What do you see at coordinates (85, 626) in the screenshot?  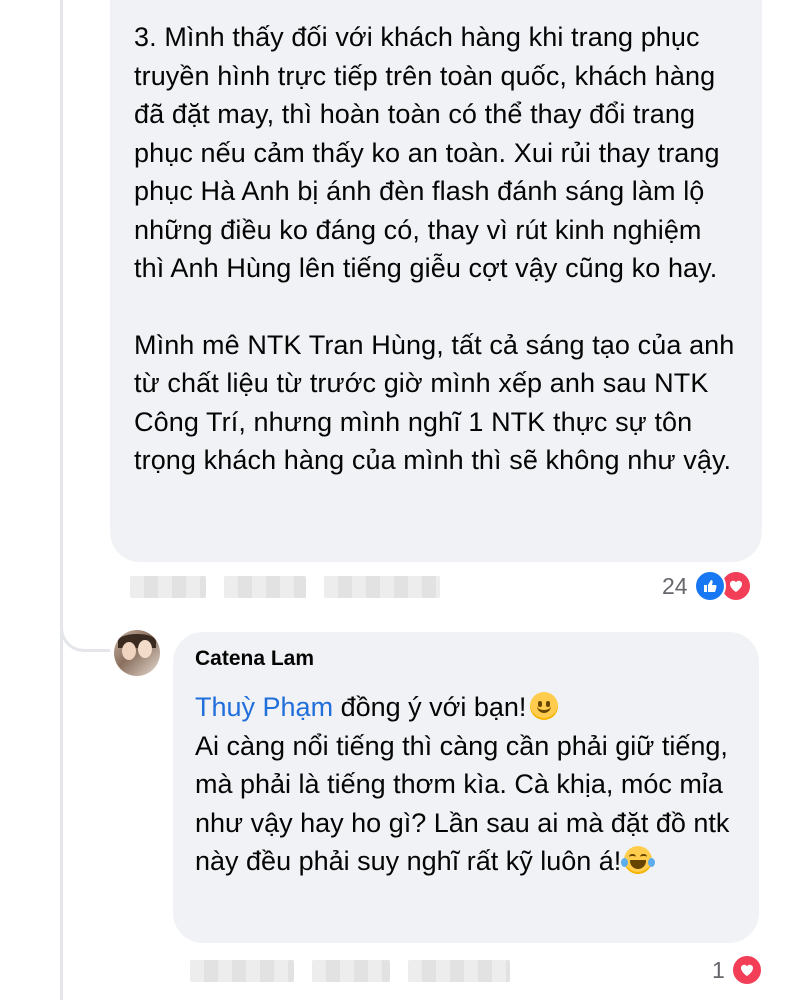 I see `thread-connector` at bounding box center [85, 626].